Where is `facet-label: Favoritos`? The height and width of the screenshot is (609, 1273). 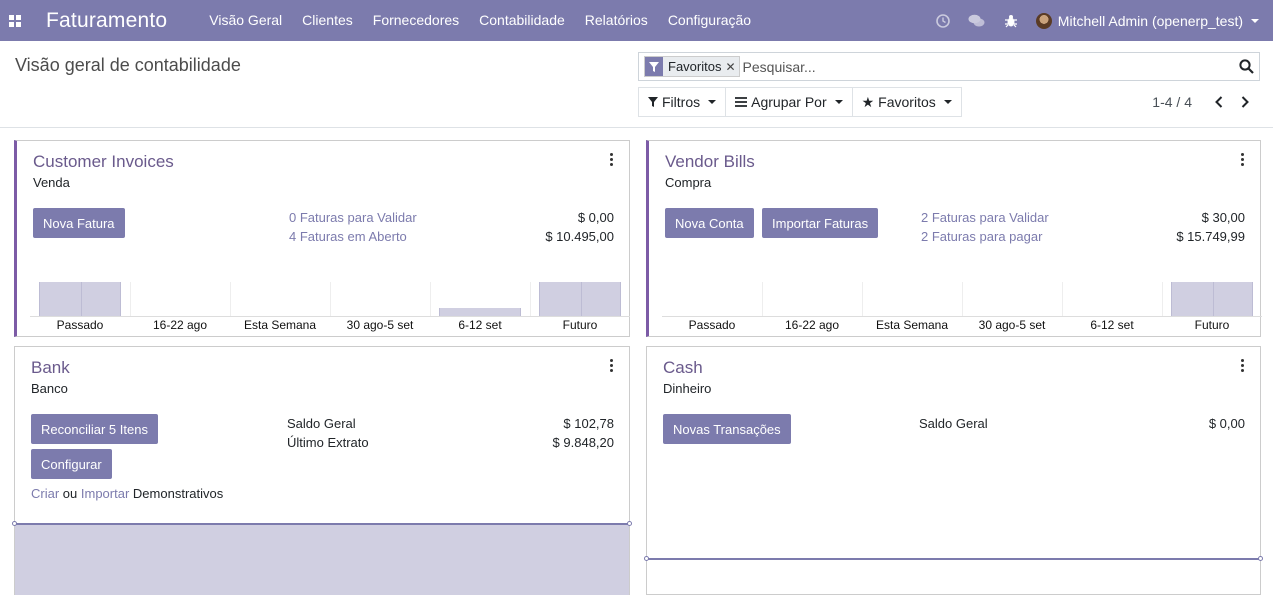 facet-label: Favoritos is located at coordinates (695, 66).